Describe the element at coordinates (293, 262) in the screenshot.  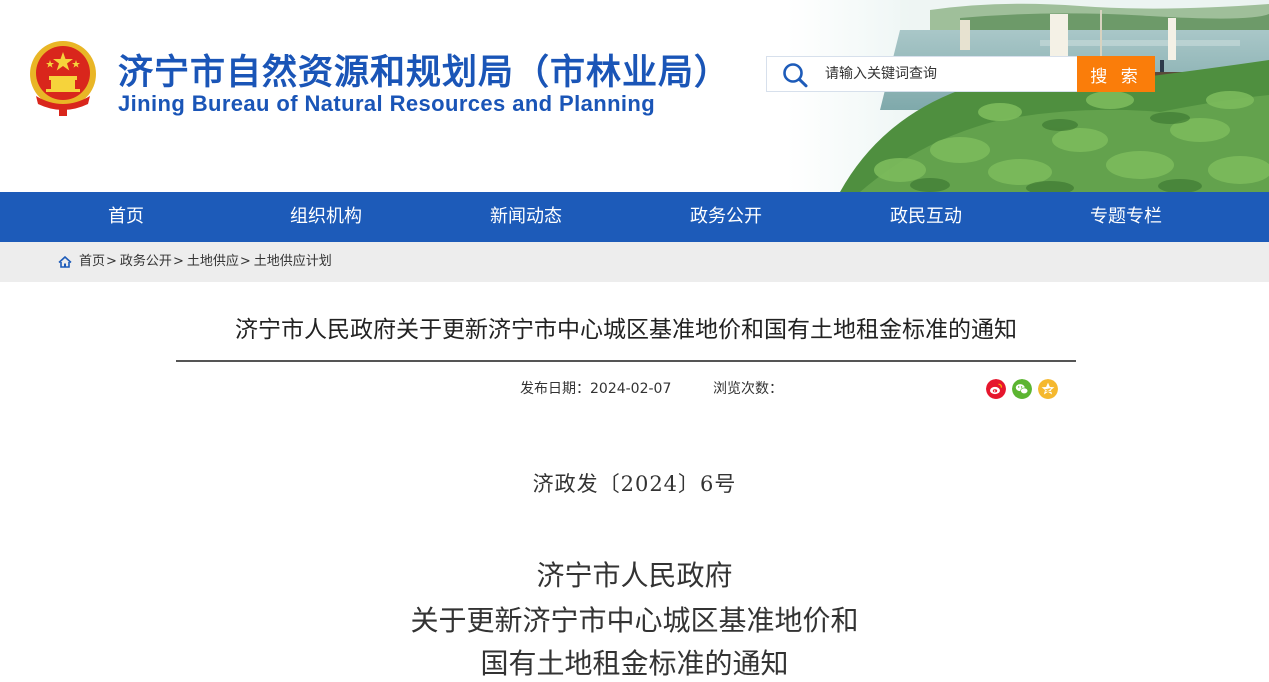
I see `breadcrumb-link-land-supply-plan: 土地供应计划` at that location.